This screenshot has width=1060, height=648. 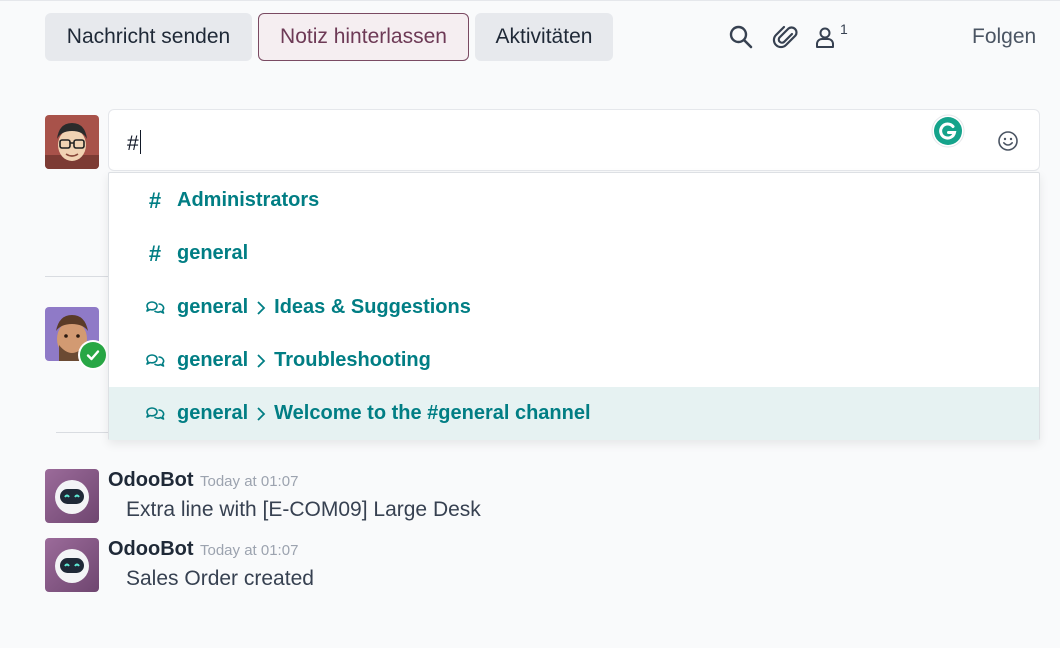 What do you see at coordinates (303, 509) in the screenshot?
I see `message-body: Extra line with [E-COM09] Large Desk` at bounding box center [303, 509].